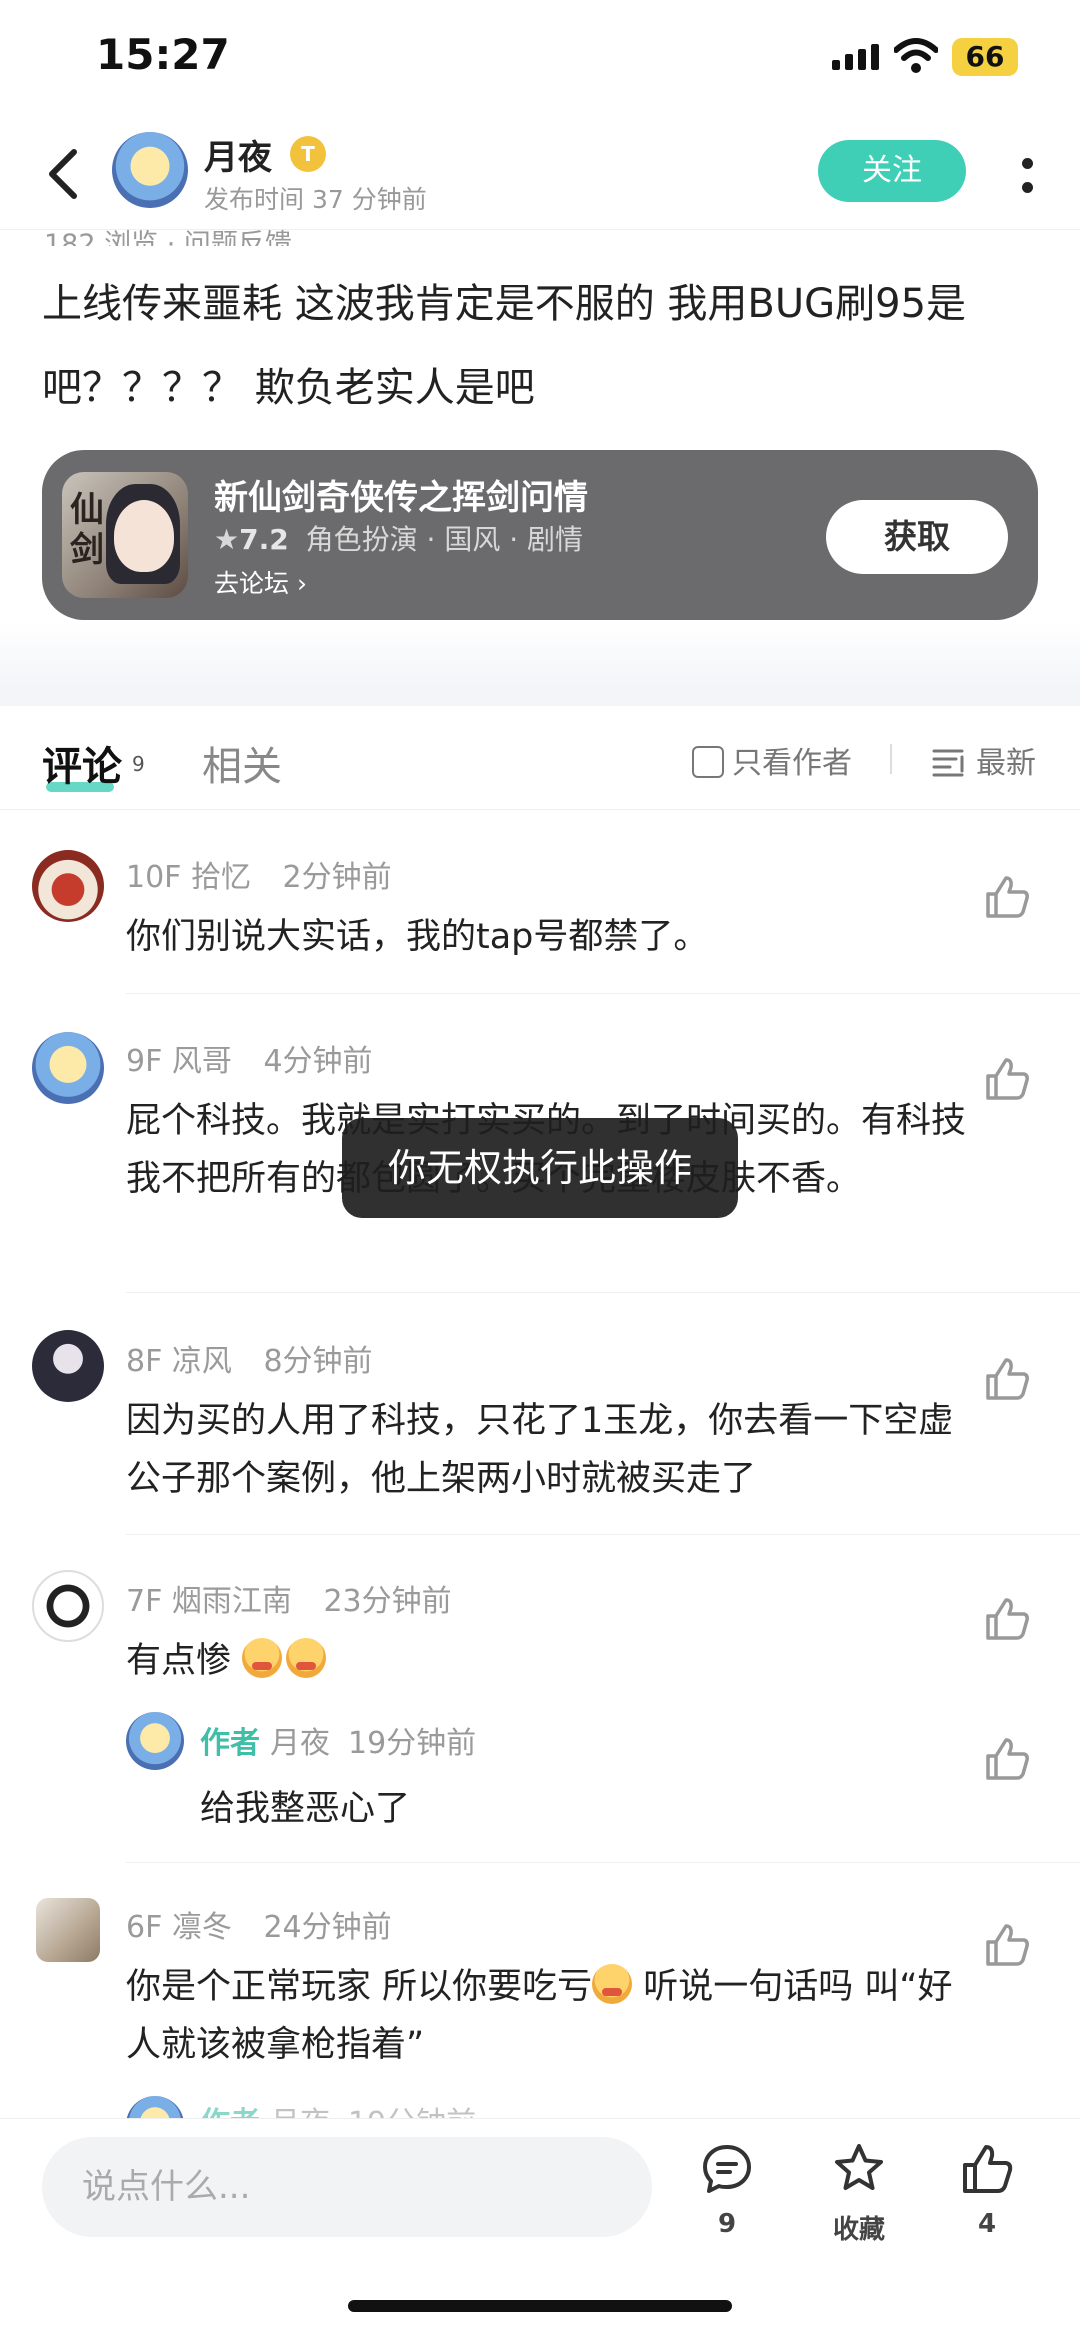  What do you see at coordinates (202, 1361) in the screenshot?
I see `comment-user: 凉风` at bounding box center [202, 1361].